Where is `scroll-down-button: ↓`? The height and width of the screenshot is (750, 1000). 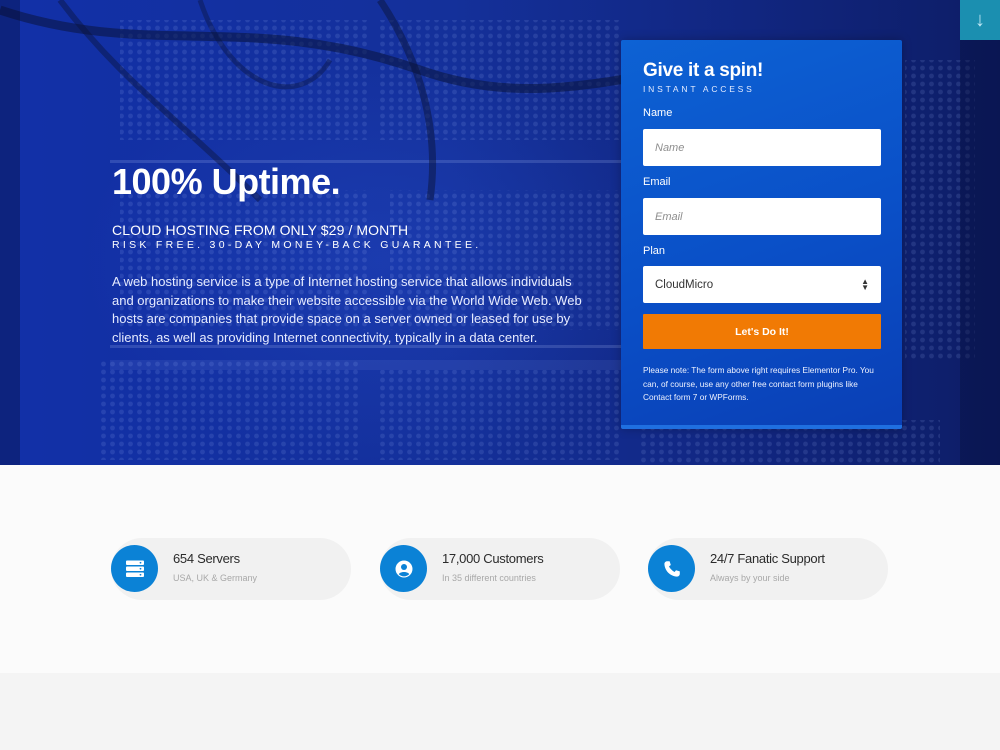 scroll-down-button: ↓ is located at coordinates (980, 20).